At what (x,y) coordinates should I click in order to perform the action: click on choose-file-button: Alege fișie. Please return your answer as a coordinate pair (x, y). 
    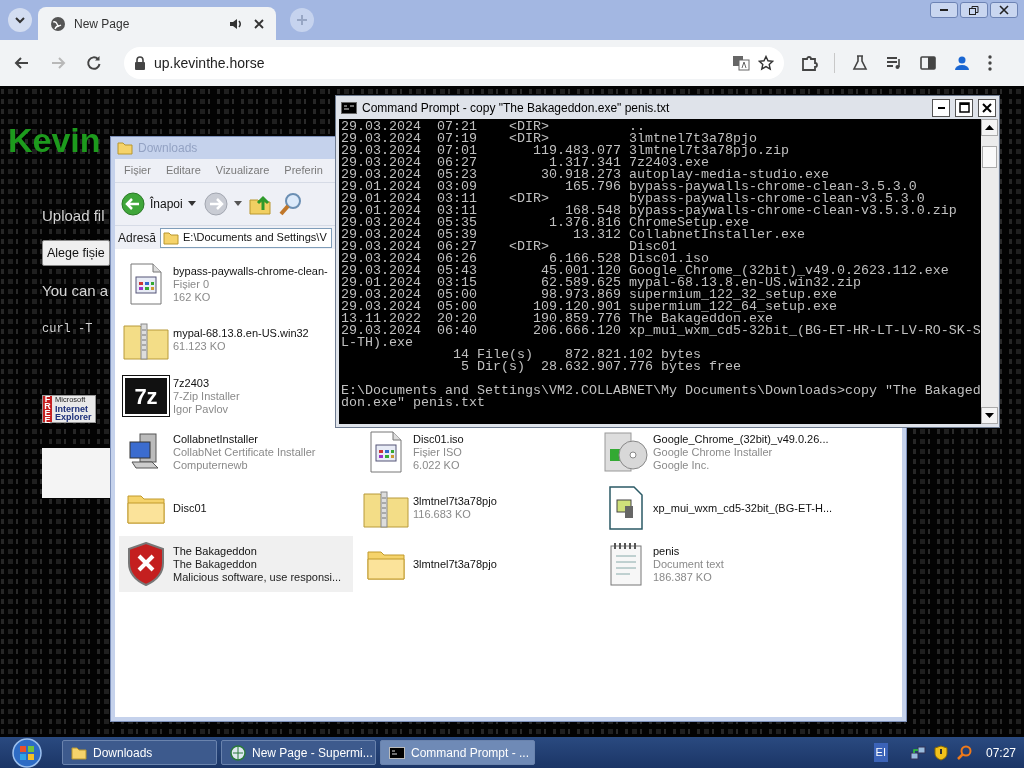
    Looking at the image, I should click on (76, 253).